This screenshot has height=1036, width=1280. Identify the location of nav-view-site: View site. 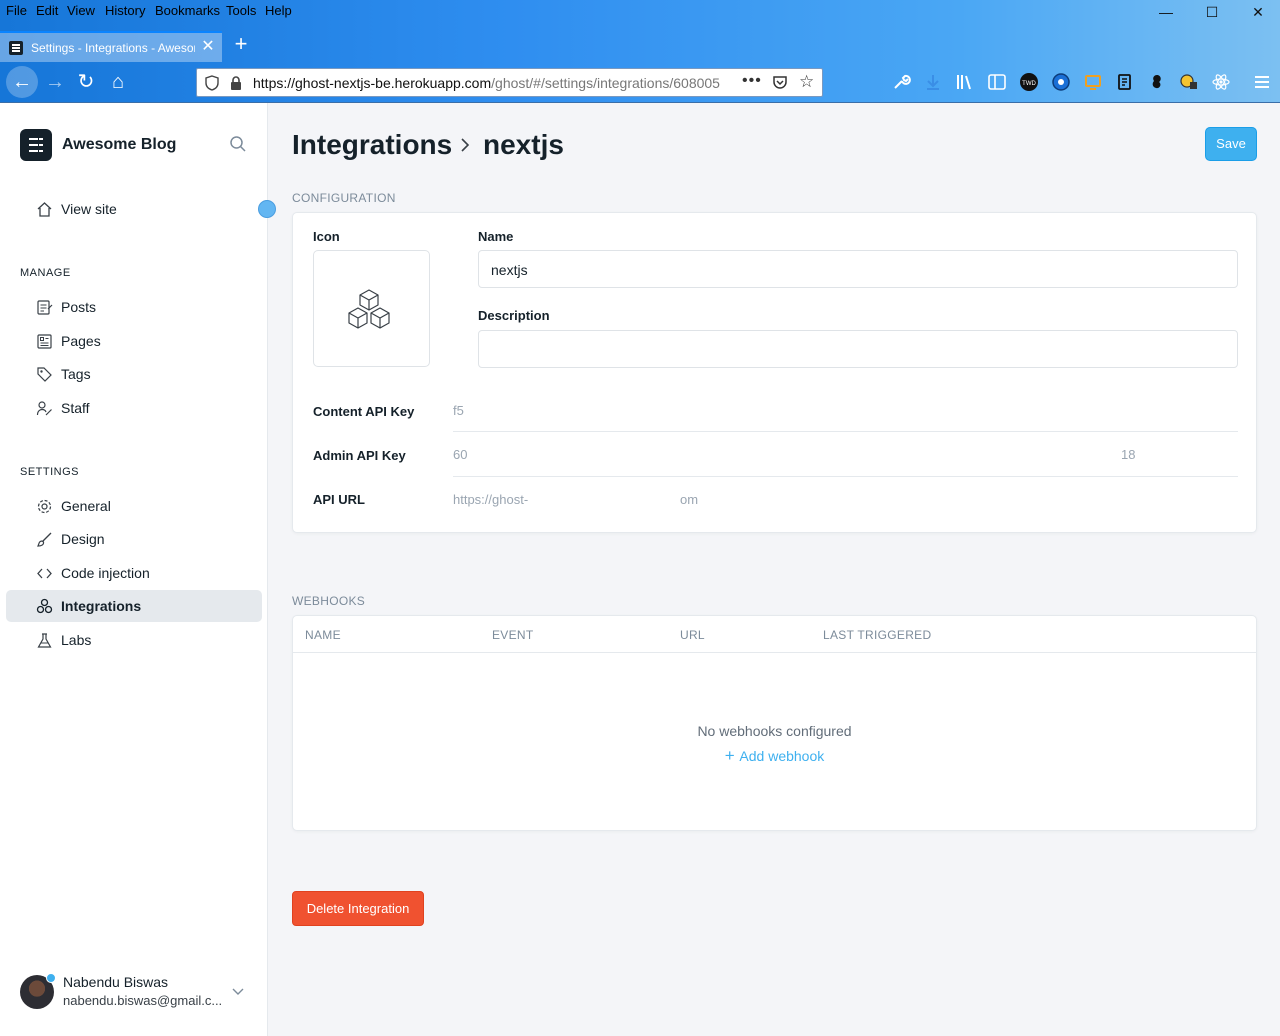
(134, 209).